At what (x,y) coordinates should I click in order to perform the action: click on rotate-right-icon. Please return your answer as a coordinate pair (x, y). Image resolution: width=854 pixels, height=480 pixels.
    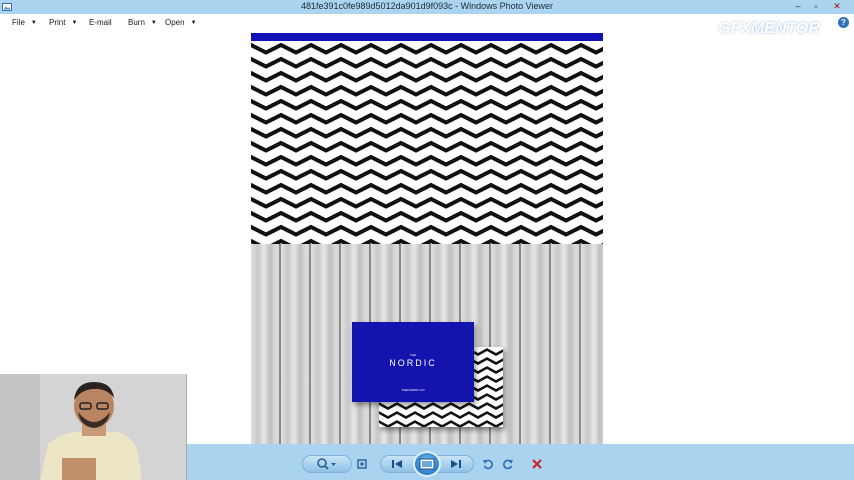
    Looking at the image, I should click on (508, 464).